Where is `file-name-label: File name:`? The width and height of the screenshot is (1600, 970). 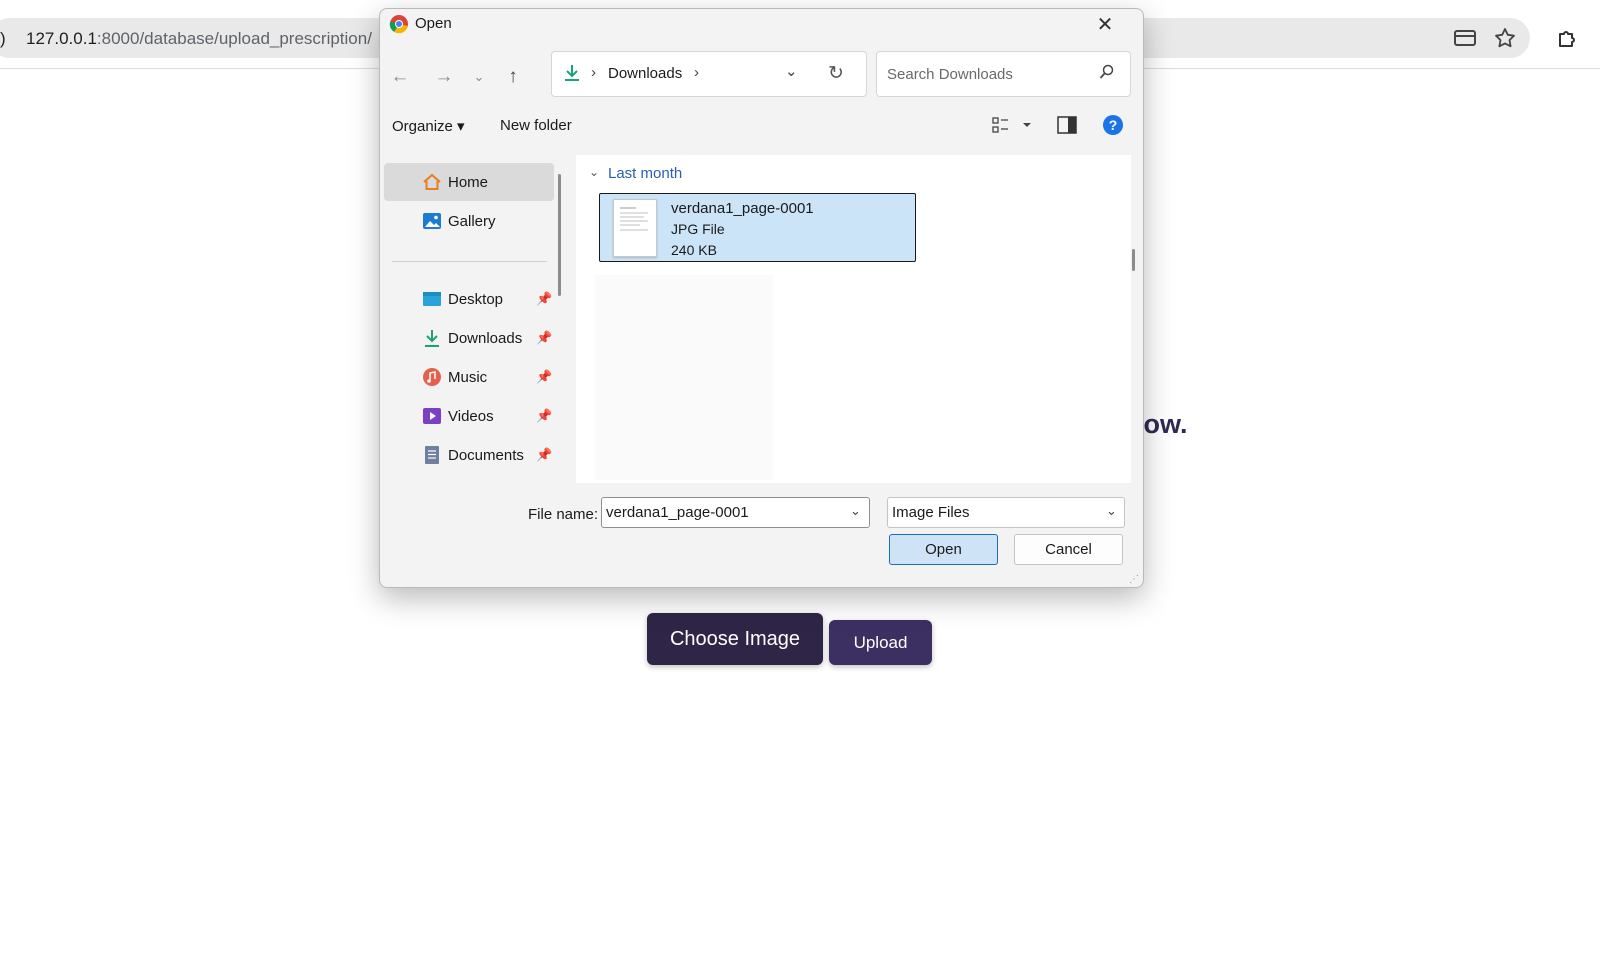
file-name-label: File name: is located at coordinates (563, 514).